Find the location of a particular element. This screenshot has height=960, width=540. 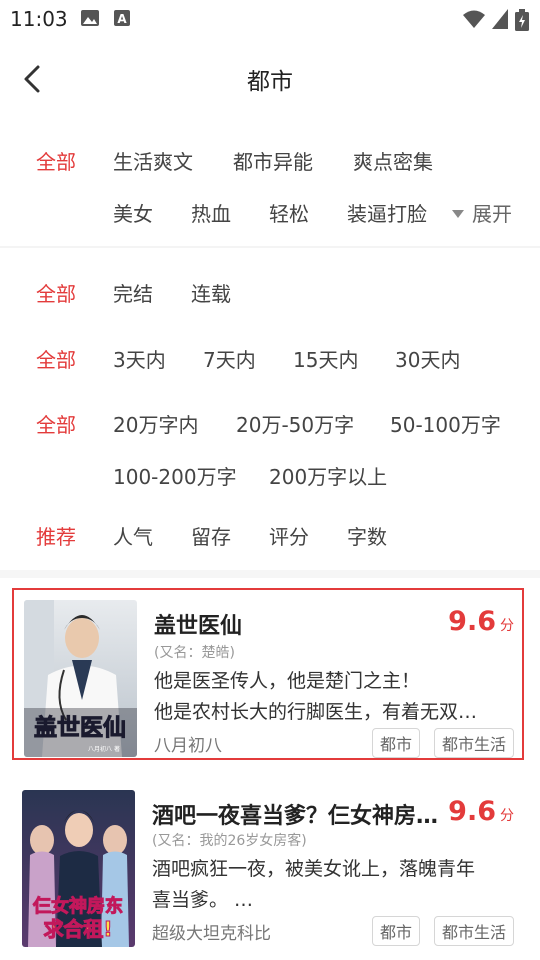

sort-option: 字数 is located at coordinates (367, 535).